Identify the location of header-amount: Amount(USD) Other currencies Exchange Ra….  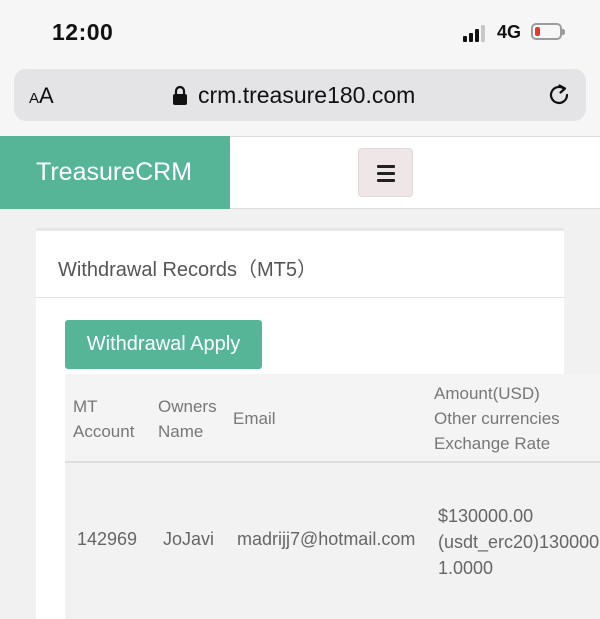
(497, 418).